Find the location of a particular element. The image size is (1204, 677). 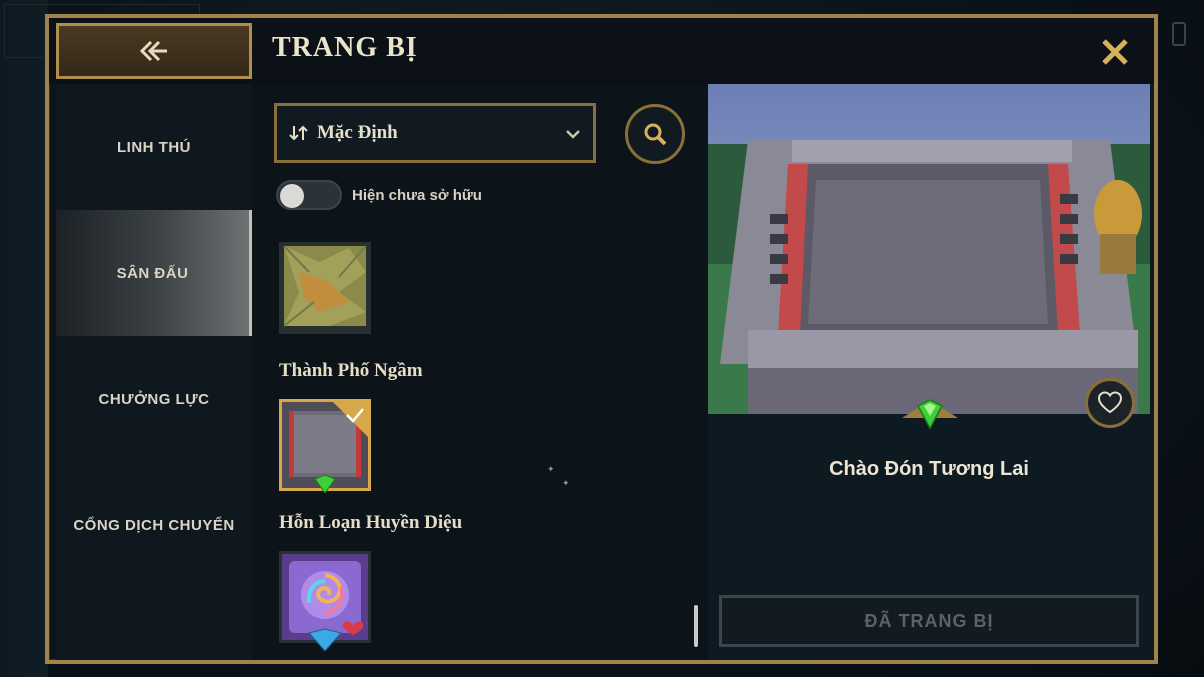

sidebar-item-label: CỔNG DỊCH CHUYỂN is located at coordinates (154, 525).